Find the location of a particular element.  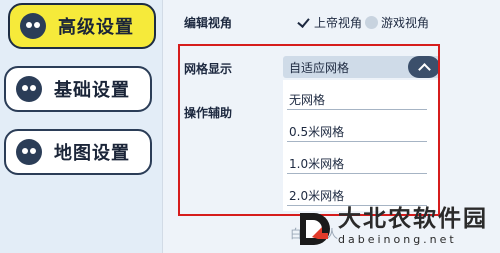

sidebar-item-advanced-settings: 高级设置 is located at coordinates (82, 26).